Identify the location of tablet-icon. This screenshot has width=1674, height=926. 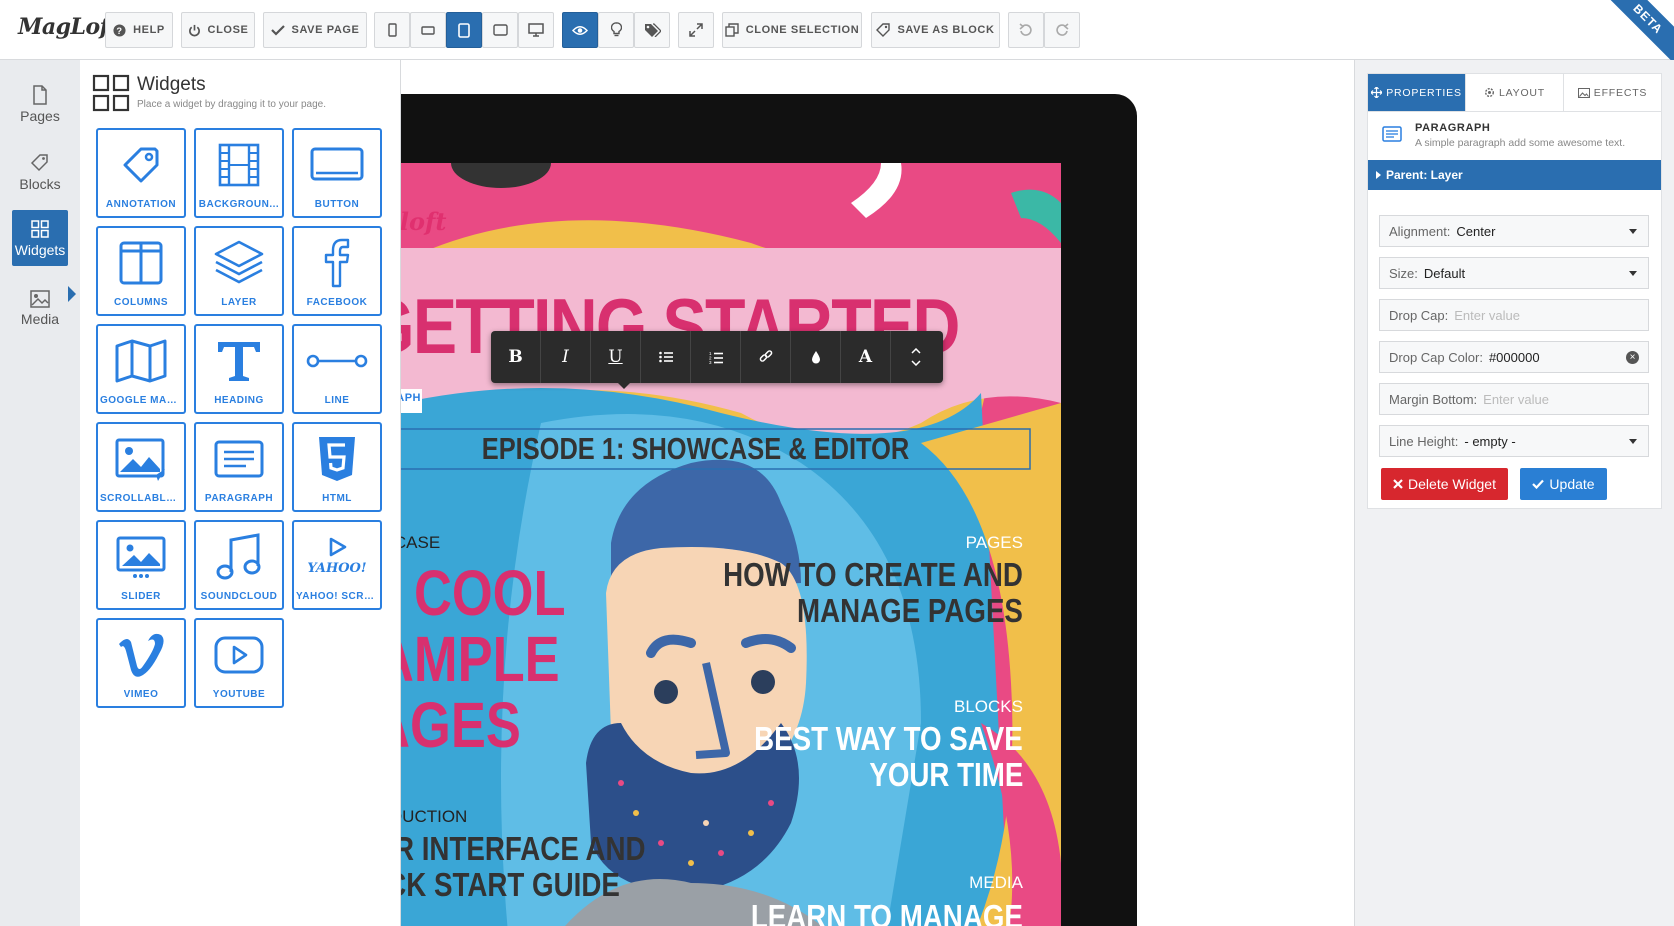
(464, 30).